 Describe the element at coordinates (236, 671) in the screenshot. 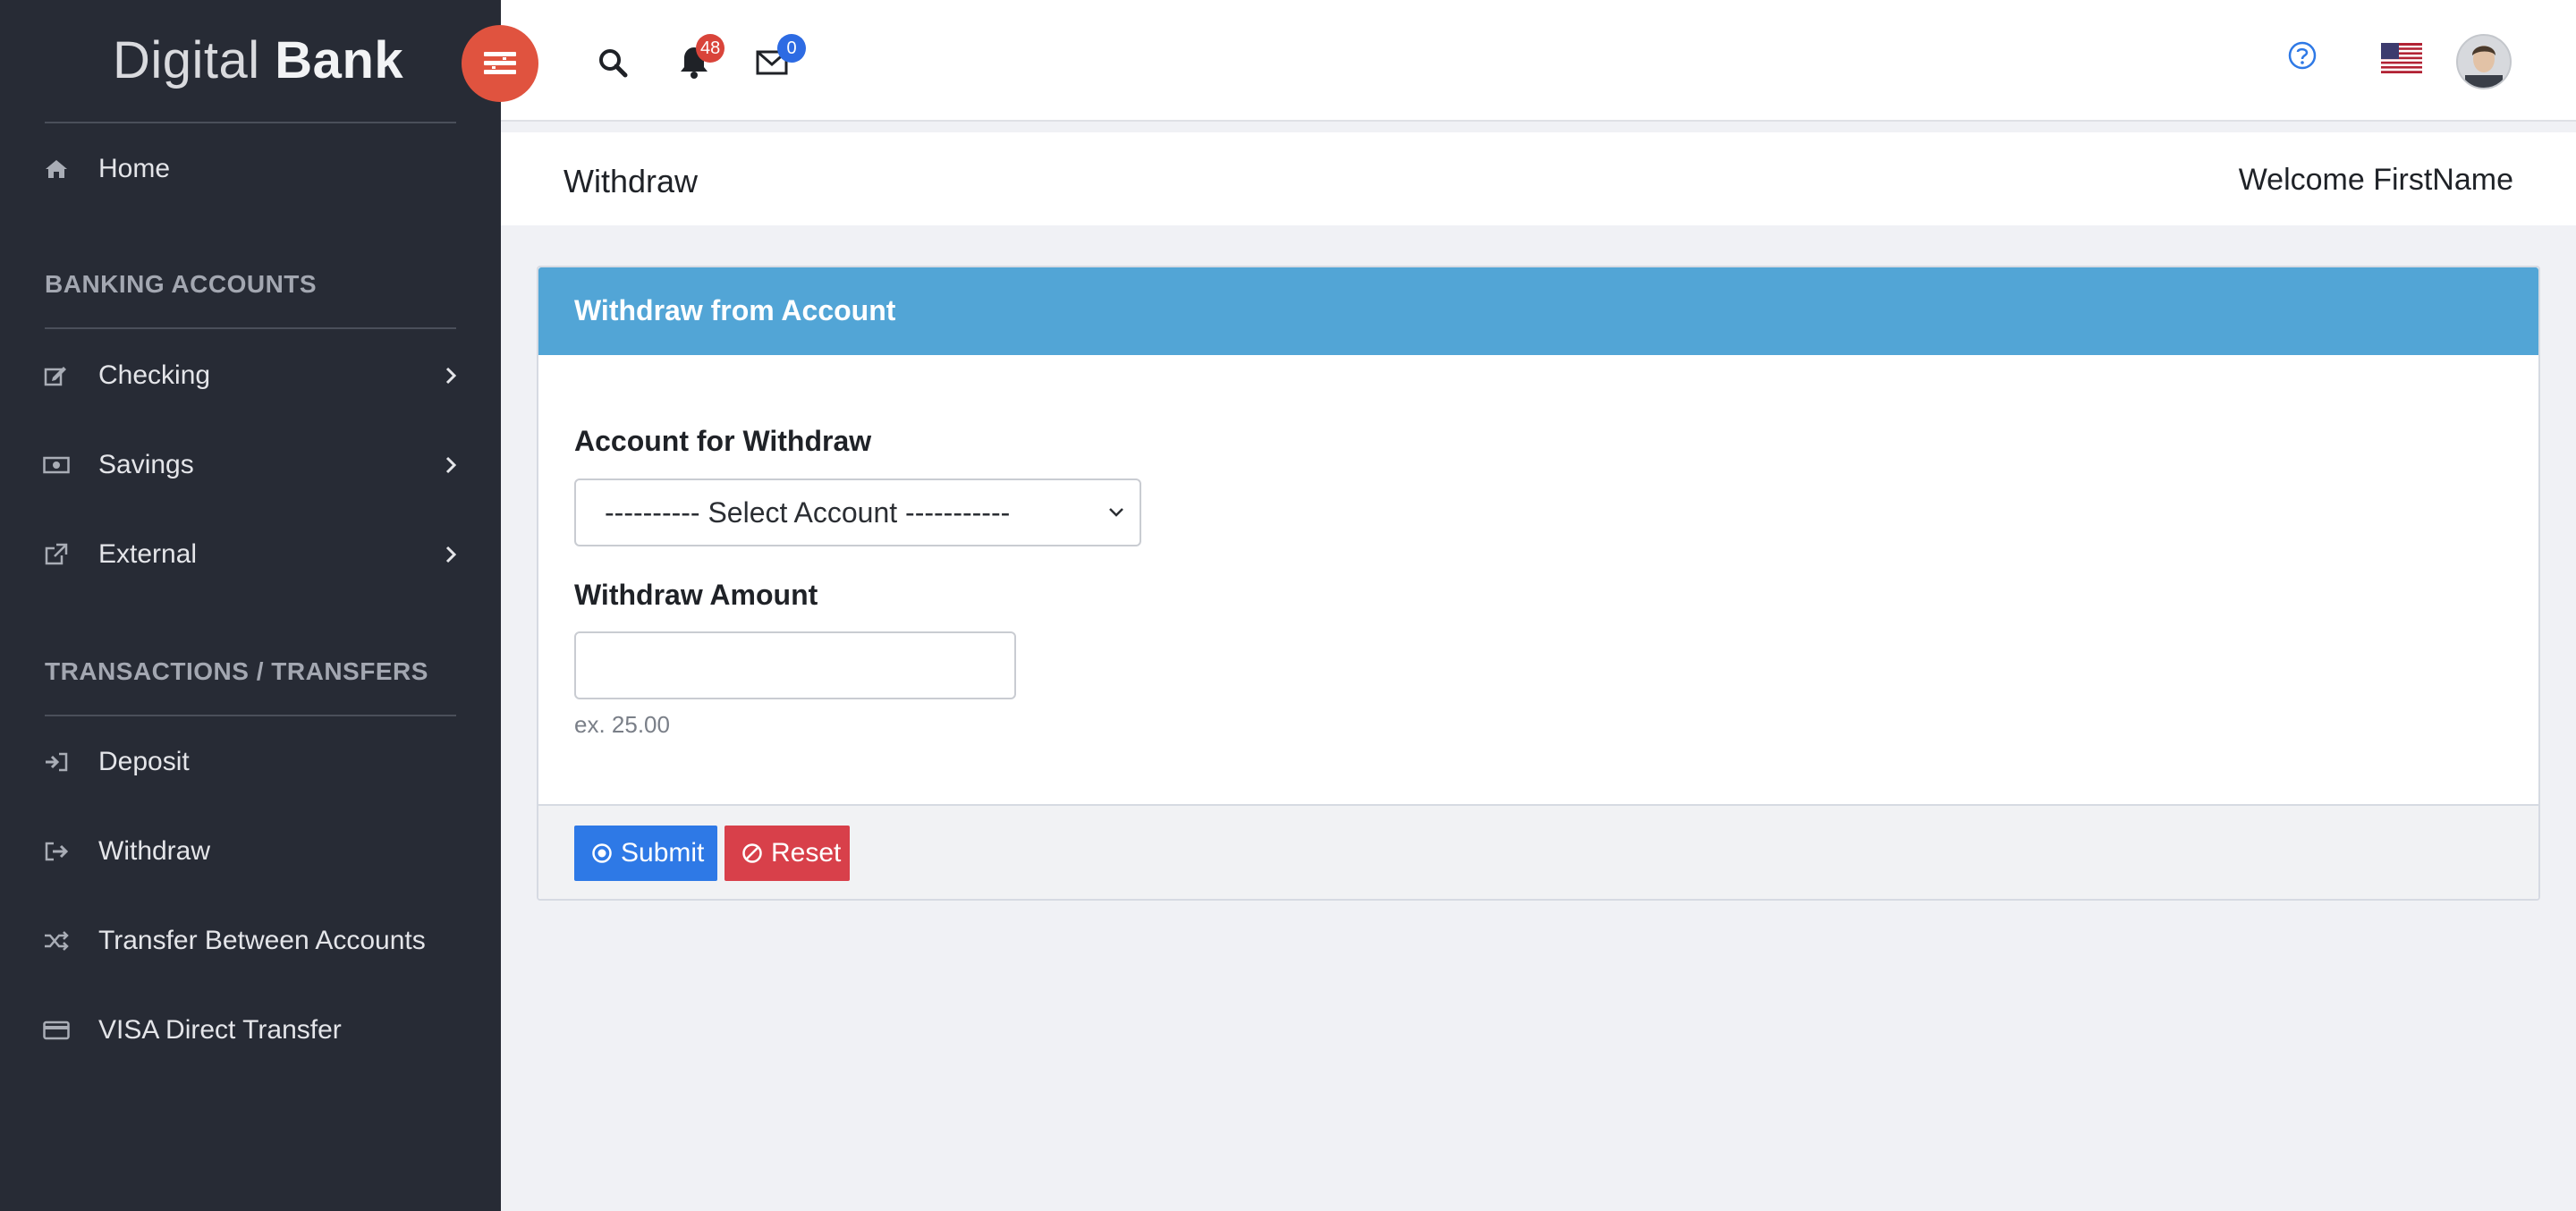

I see `section-title-transactions: TRANSACTIONS / TRANSFERS` at that location.